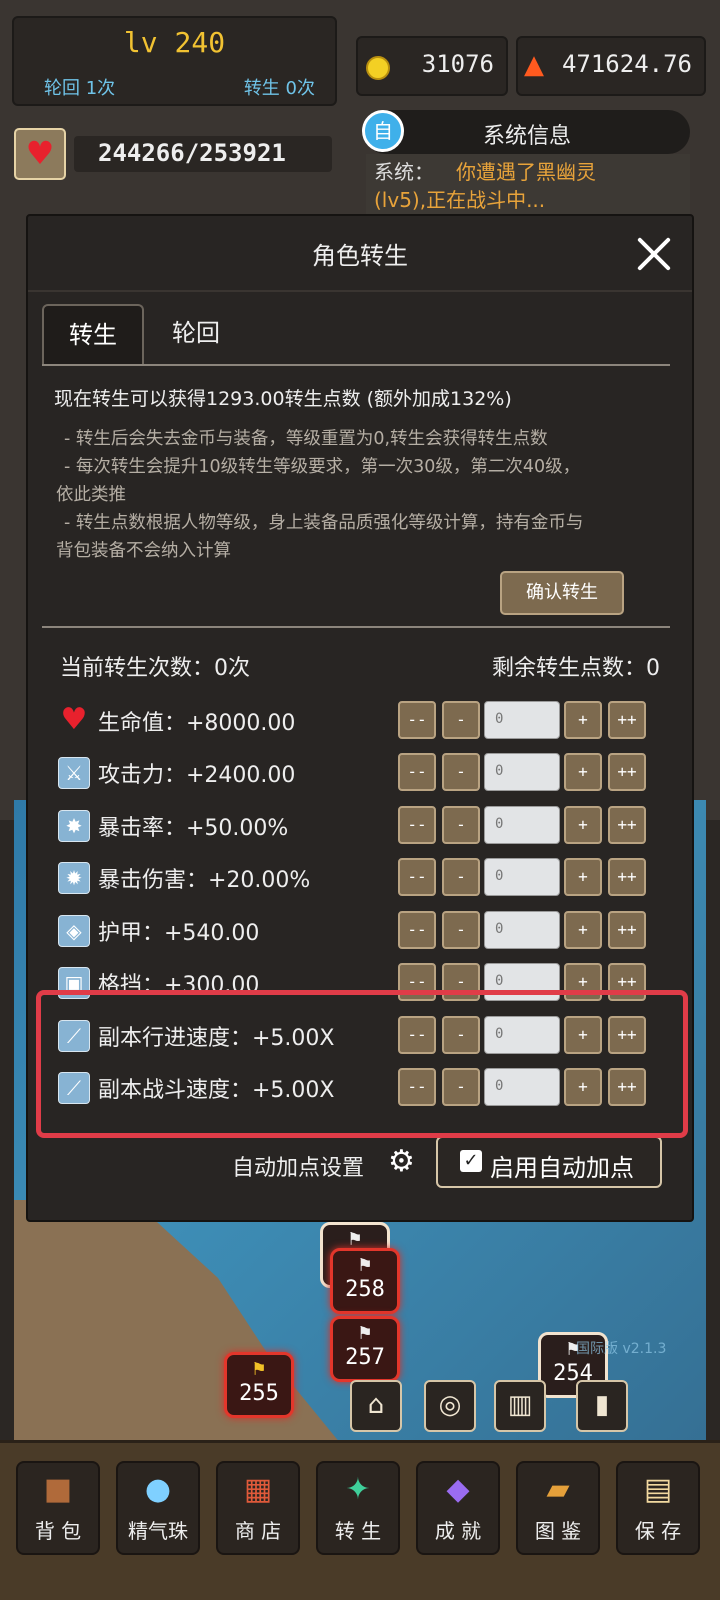 Image resolution: width=720 pixels, height=1600 pixels. Describe the element at coordinates (259, 1393) in the screenshot. I see `node-number: 255` at that location.